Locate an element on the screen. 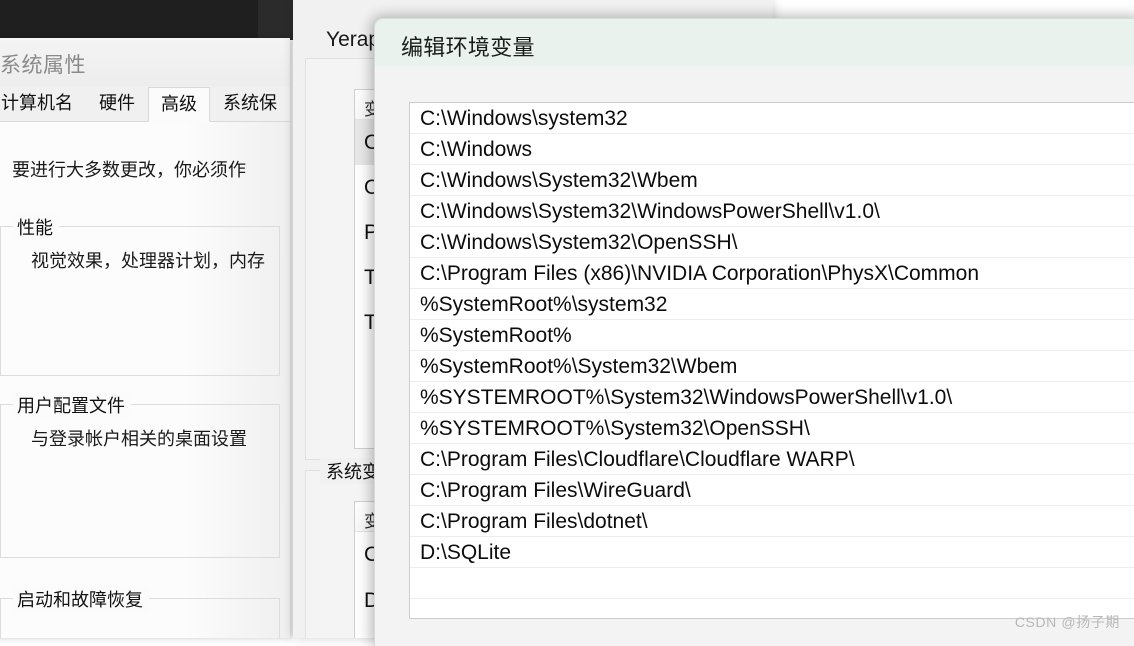  path-list-item: C:\Windows is located at coordinates (772, 149).